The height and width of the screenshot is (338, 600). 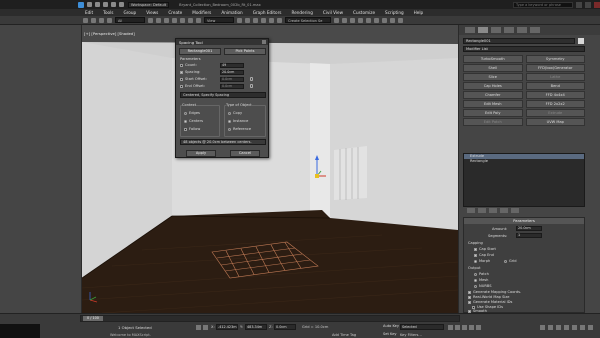 What do you see at coordinates (81, 4) in the screenshot?
I see `app-logo-icon` at bounding box center [81, 4].